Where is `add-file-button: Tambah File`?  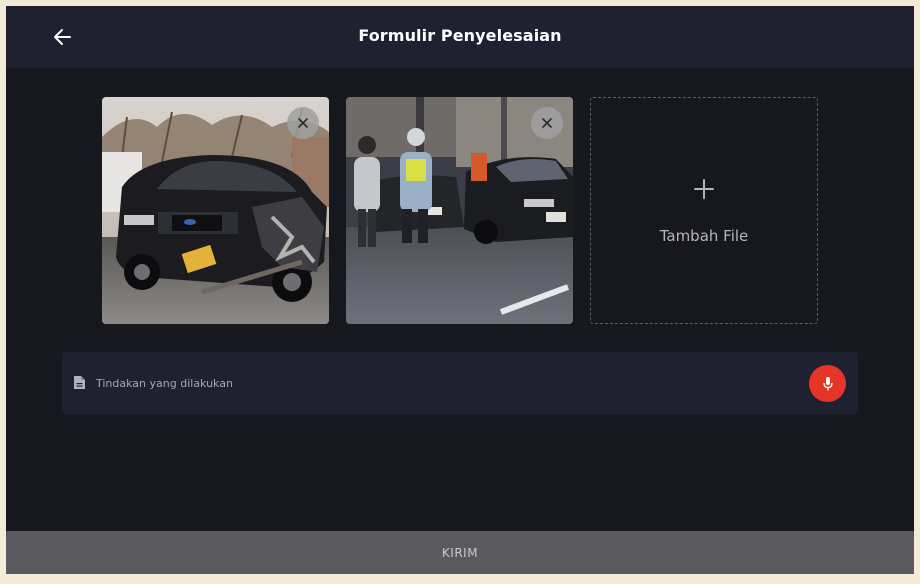 add-file-button: Tambah File is located at coordinates (704, 210).